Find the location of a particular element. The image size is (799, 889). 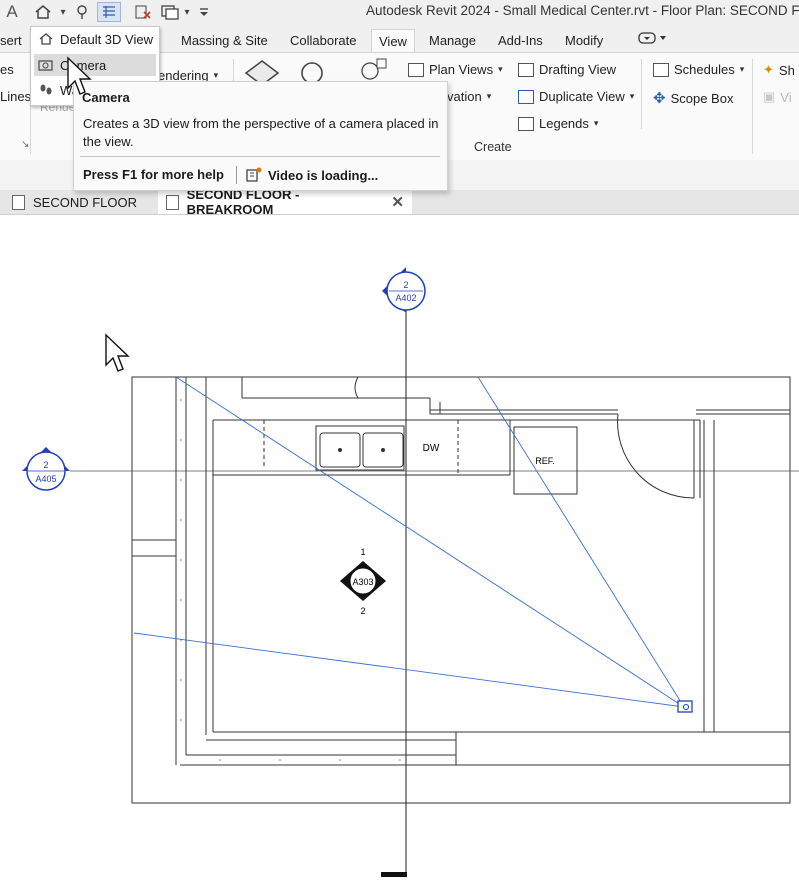

elevation-label: vation is located at coordinates (464, 96).